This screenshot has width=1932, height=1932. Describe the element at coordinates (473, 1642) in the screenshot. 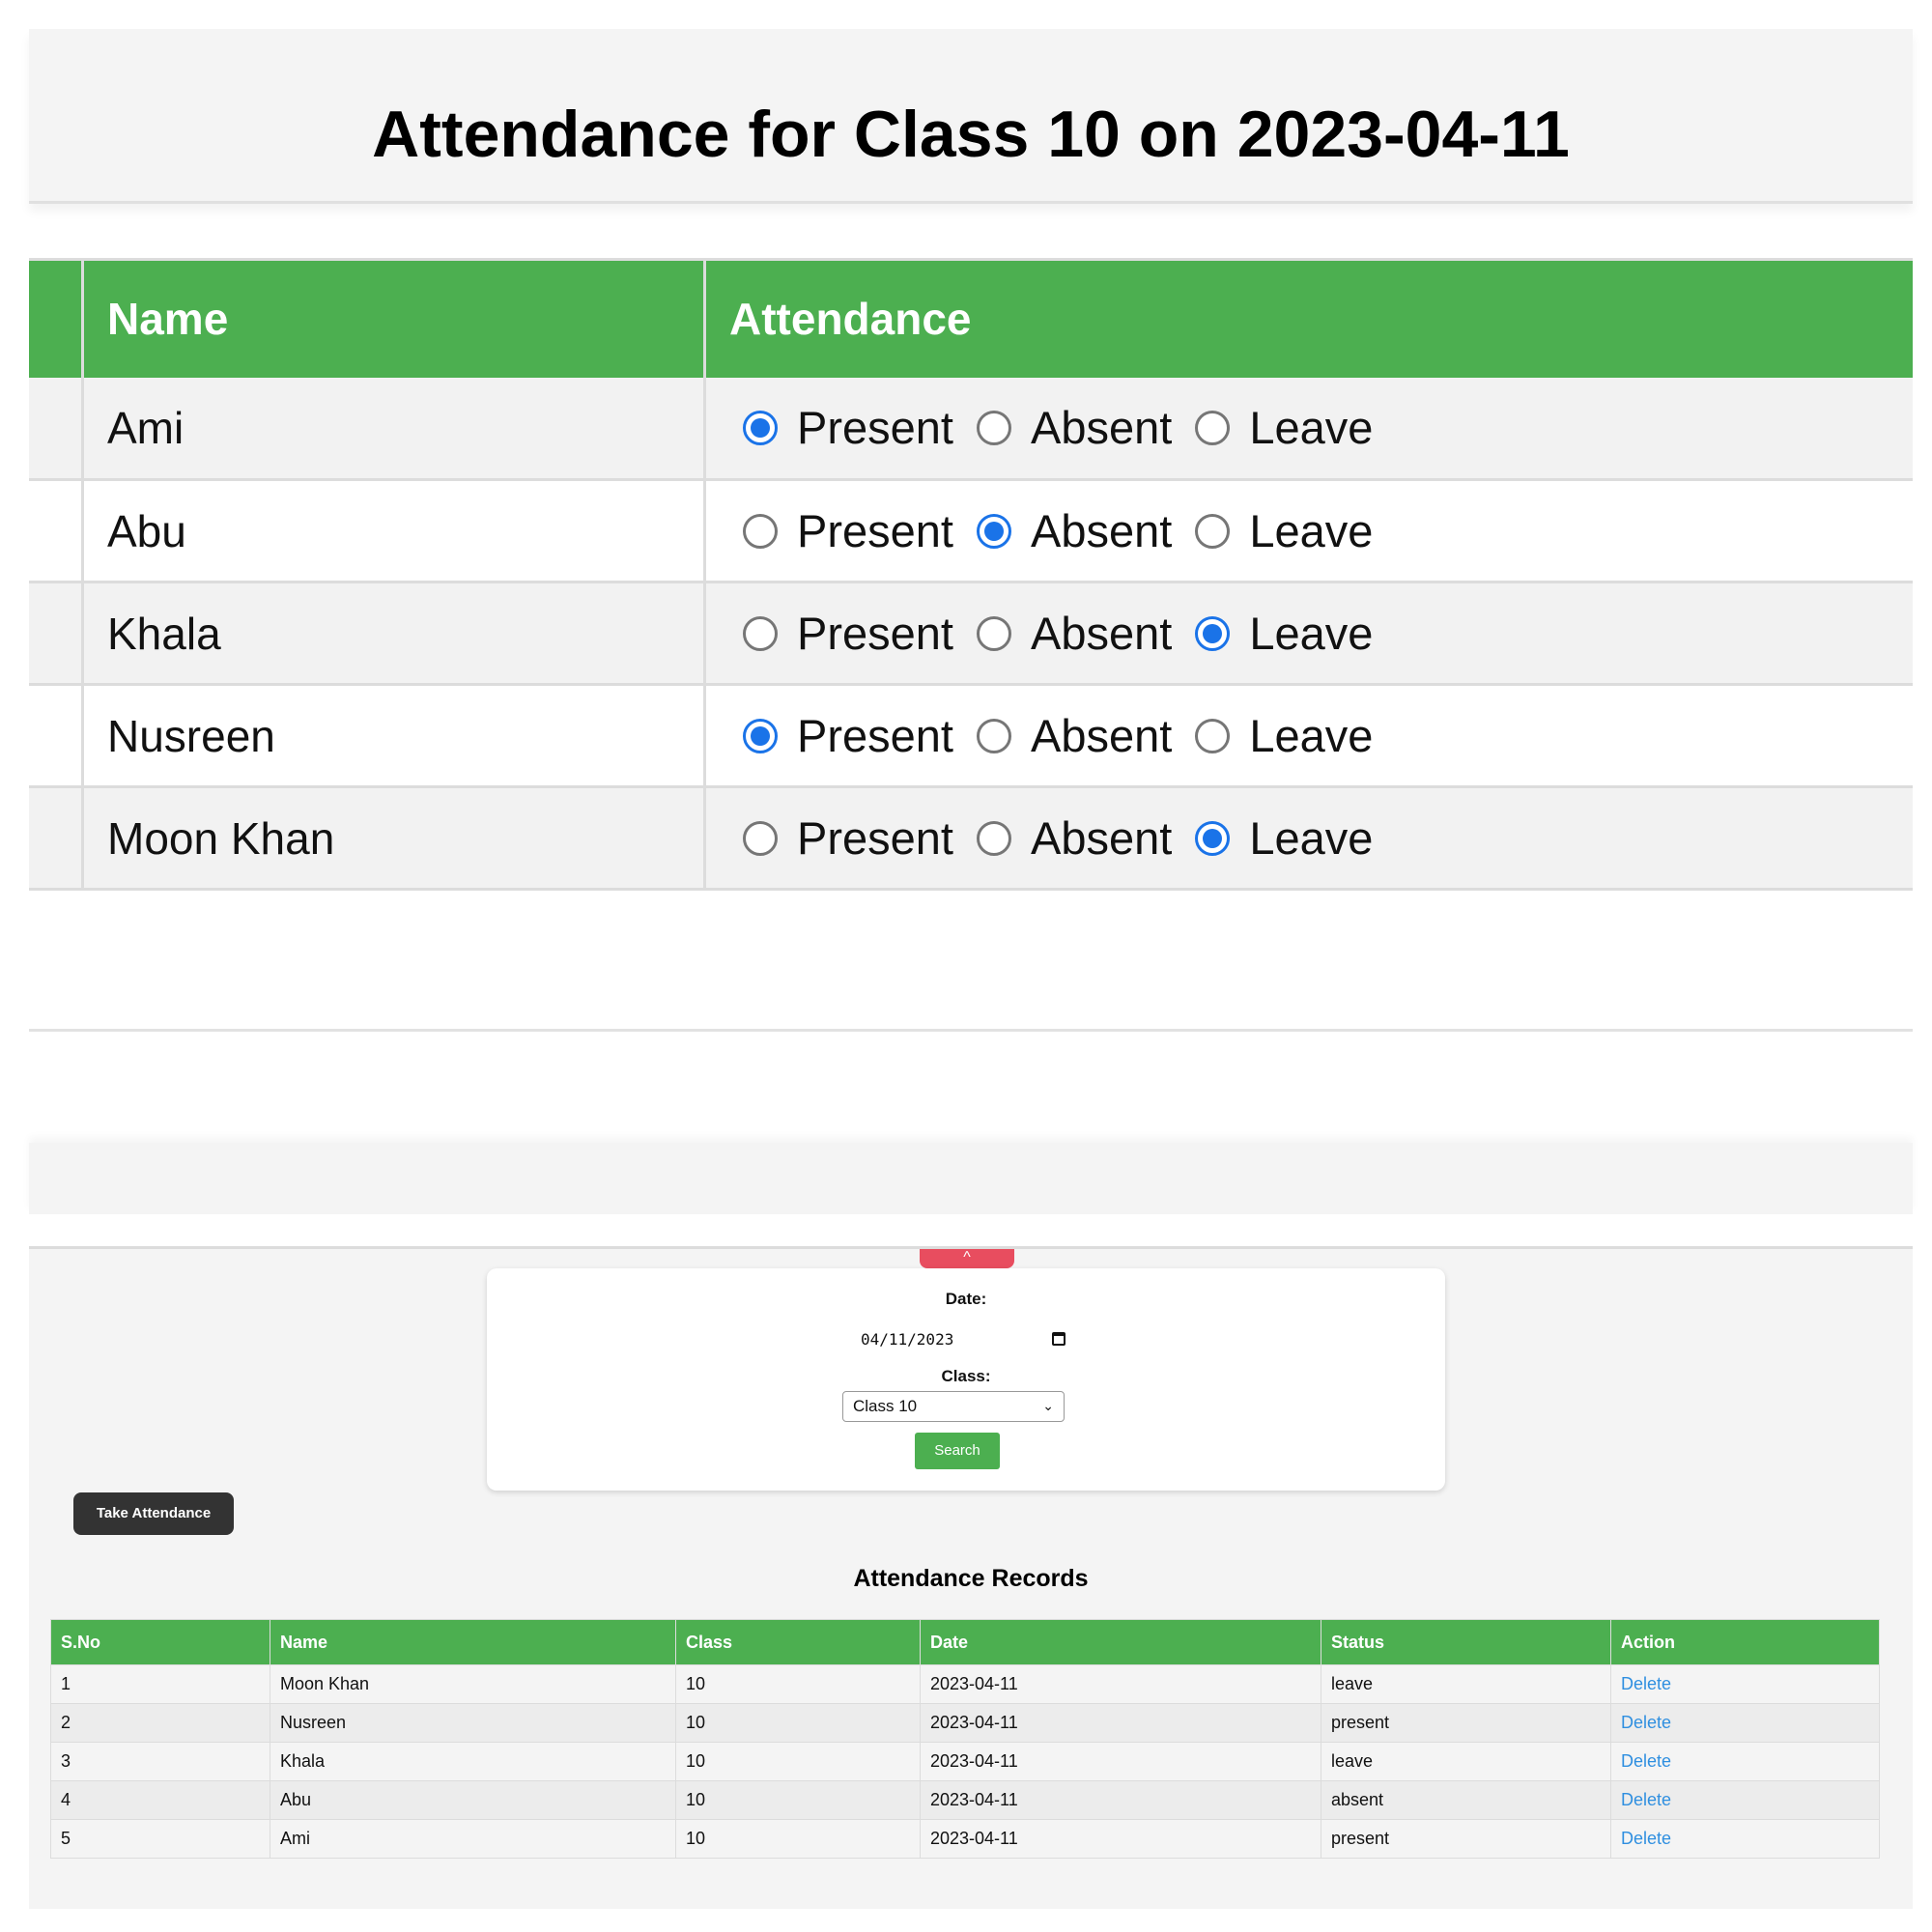

I see `column-header: Name` at that location.